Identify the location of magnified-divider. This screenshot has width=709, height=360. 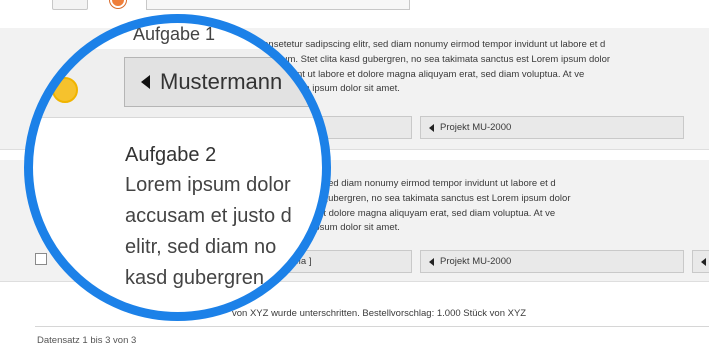
(177, 117).